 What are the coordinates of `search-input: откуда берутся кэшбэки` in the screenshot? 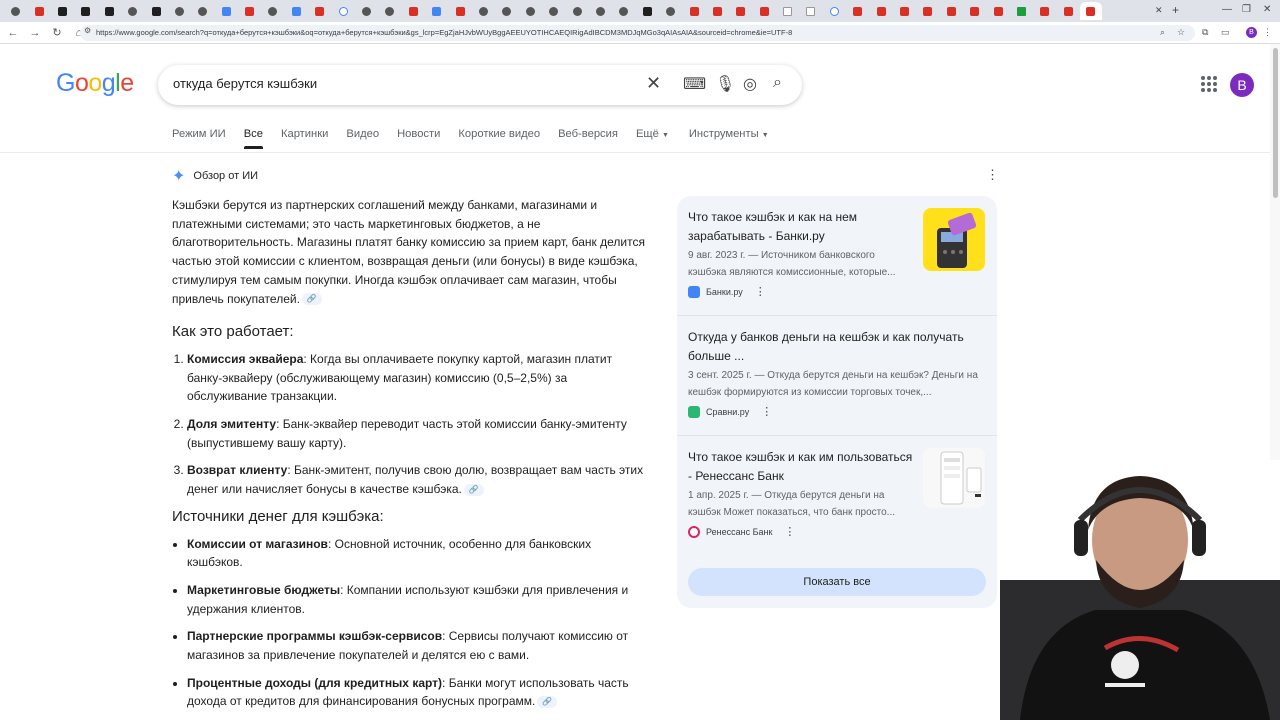 It's located at (245, 83).